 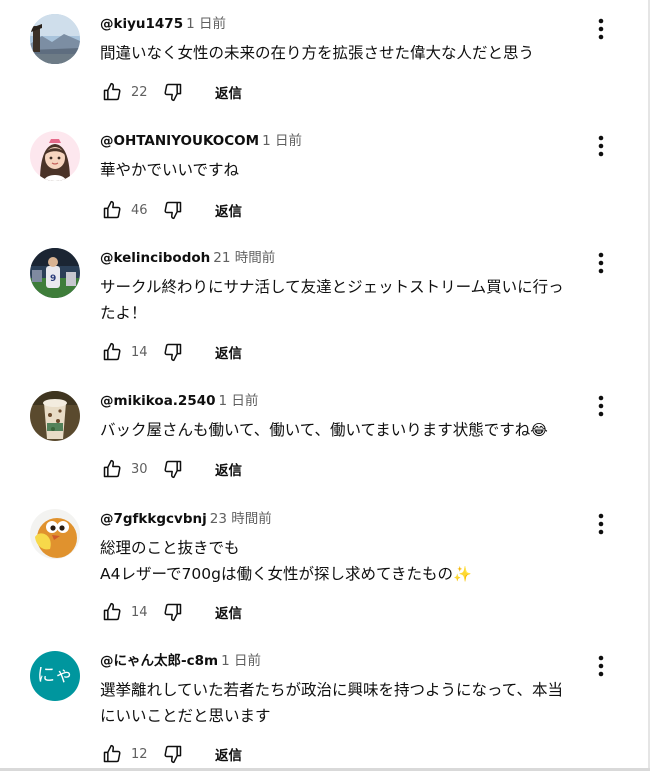 What do you see at coordinates (355, 401) in the screenshot?
I see `comment-header: @mikikoa.2540 1 日前` at bounding box center [355, 401].